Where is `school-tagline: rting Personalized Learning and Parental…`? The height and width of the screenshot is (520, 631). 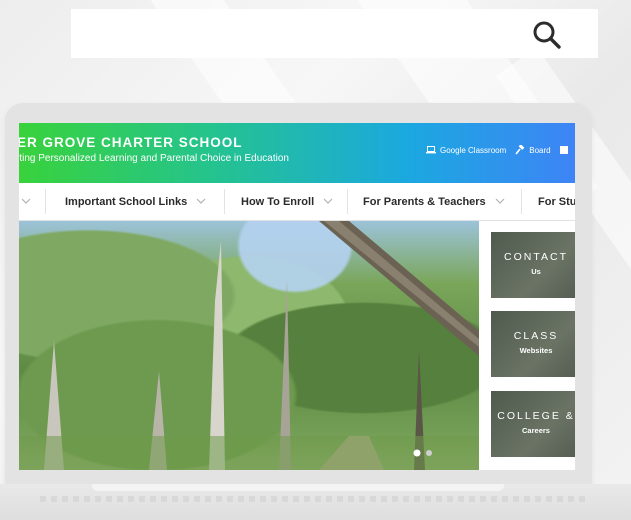 school-tagline: rting Personalized Learning and Parental… is located at coordinates (154, 158).